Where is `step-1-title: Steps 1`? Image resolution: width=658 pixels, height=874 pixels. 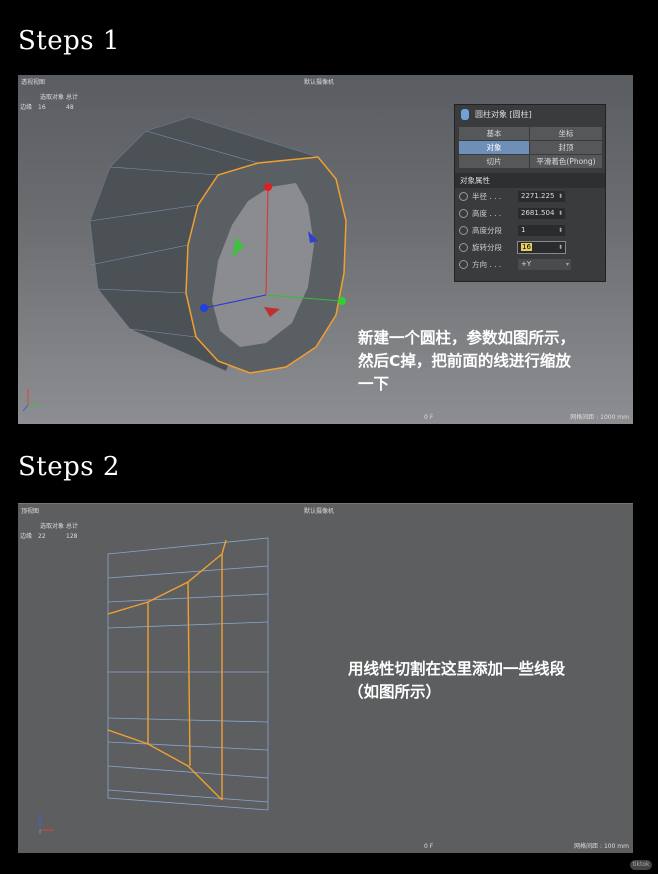 step-1-title: Steps 1 is located at coordinates (69, 41).